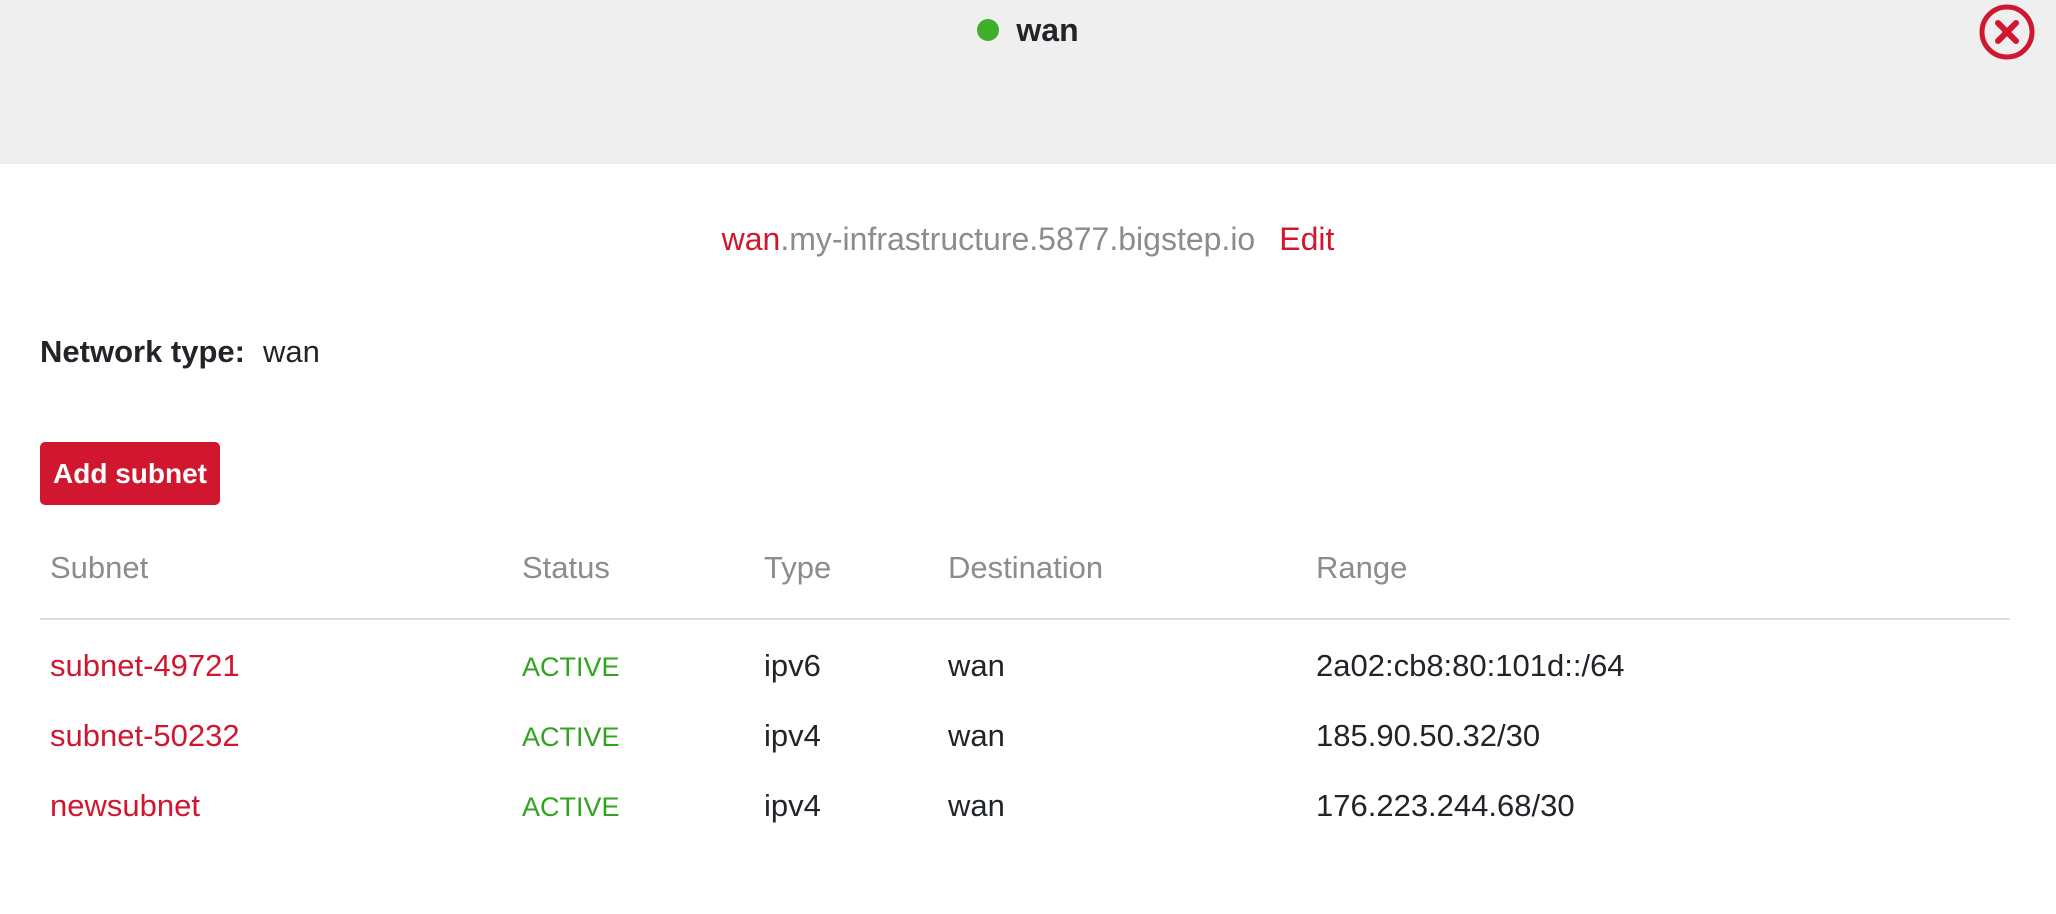 The width and height of the screenshot is (2056, 914). Describe the element at coordinates (1428, 735) in the screenshot. I see `range-cell: 185.90.50.32/30` at that location.